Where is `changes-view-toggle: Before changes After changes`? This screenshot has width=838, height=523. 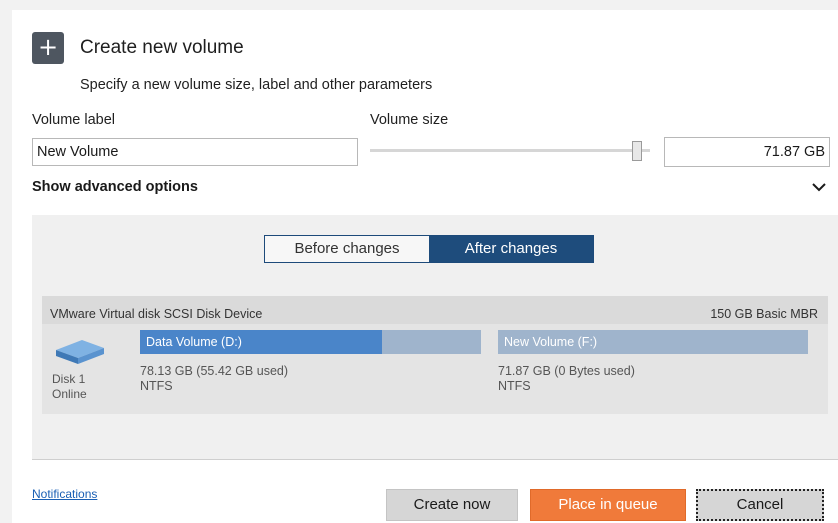 changes-view-toggle: Before changes After changes is located at coordinates (429, 249).